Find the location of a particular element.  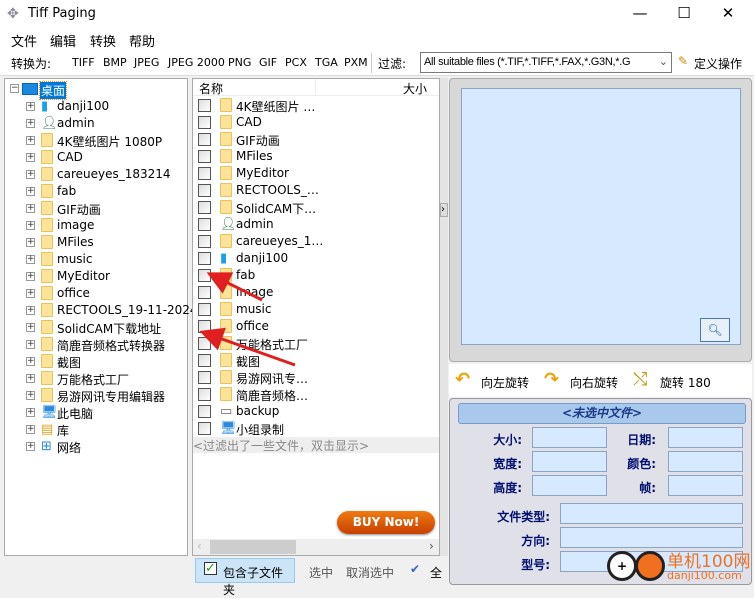

format-bmp: BMP is located at coordinates (115, 62).